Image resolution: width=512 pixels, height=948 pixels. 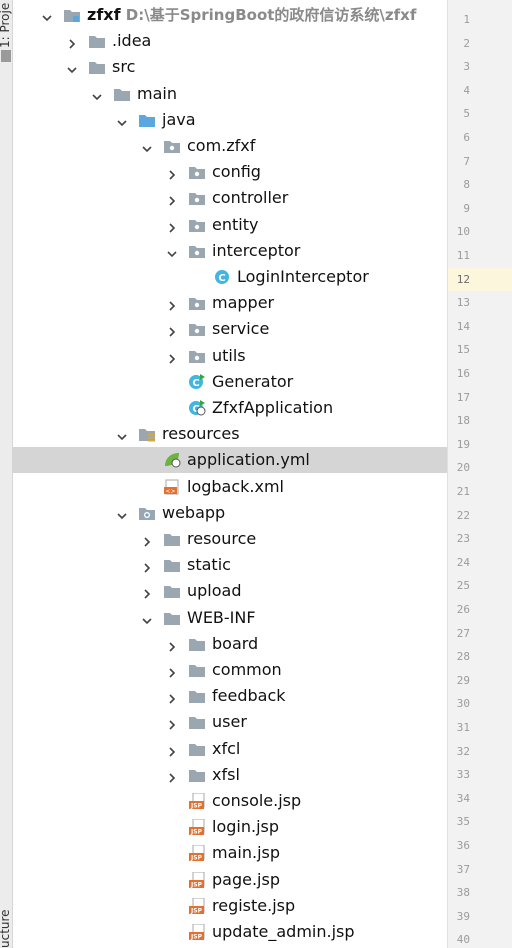 I want to click on tree-item-label: registe.jsp, so click(x=254, y=905).